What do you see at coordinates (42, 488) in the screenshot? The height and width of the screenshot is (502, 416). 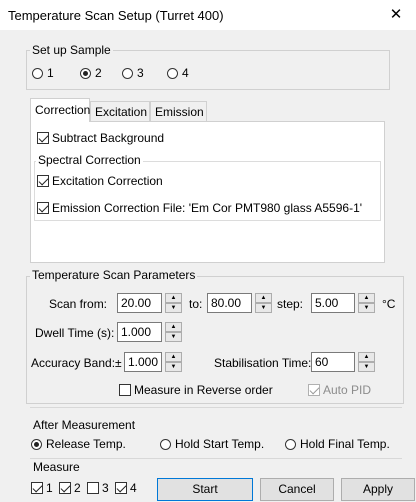 I see `measure-checkbox-1: 1` at bounding box center [42, 488].